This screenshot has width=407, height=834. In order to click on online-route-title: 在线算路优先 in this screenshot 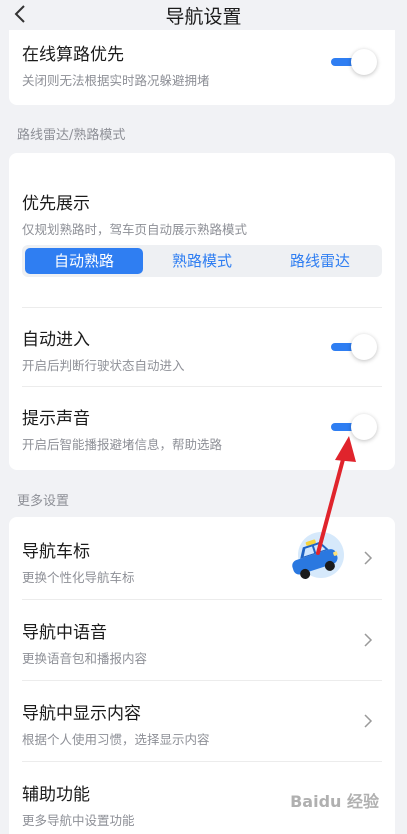, I will do `click(73, 55)`.